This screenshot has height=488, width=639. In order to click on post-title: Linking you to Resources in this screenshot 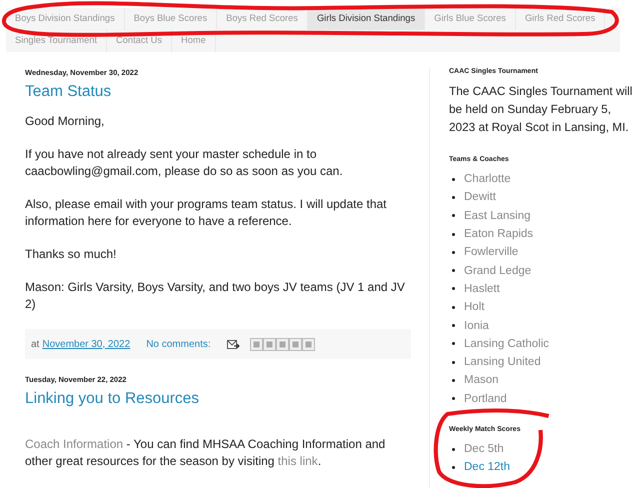, I will do `click(218, 399)`.